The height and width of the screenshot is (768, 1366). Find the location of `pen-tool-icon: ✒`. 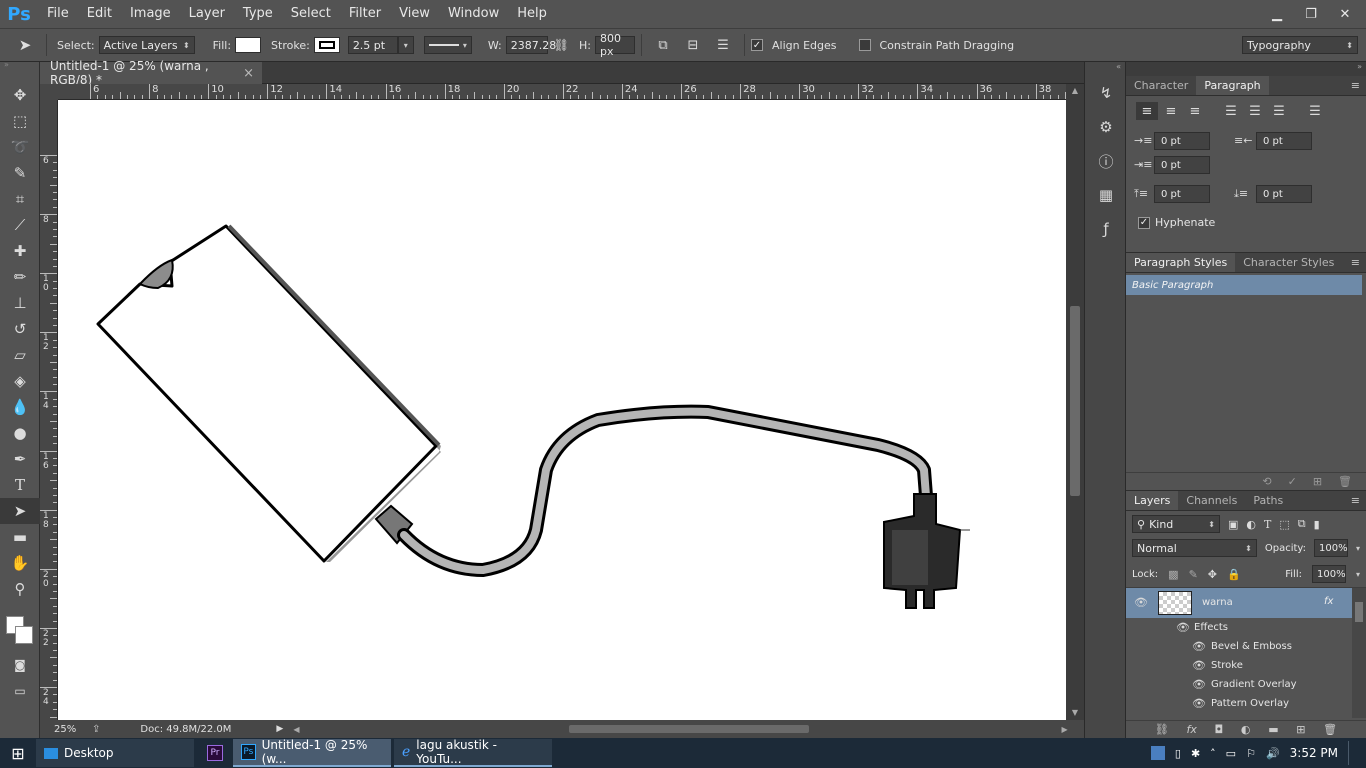

pen-tool-icon: ✒ is located at coordinates (20, 459).